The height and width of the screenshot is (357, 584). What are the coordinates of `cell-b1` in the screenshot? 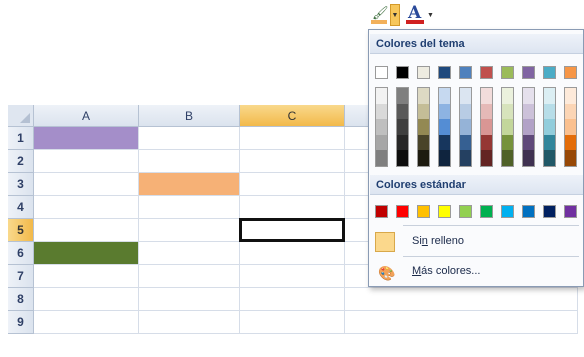 It's located at (189, 138).